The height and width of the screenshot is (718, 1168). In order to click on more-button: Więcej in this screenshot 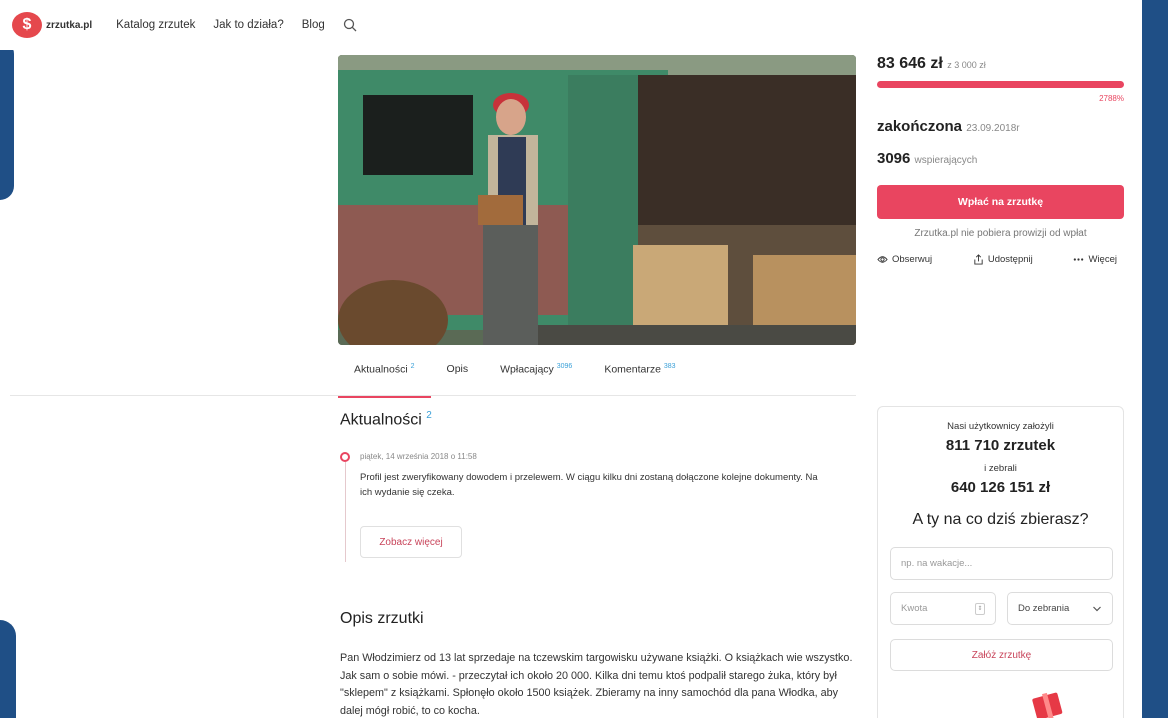, I will do `click(1095, 259)`.